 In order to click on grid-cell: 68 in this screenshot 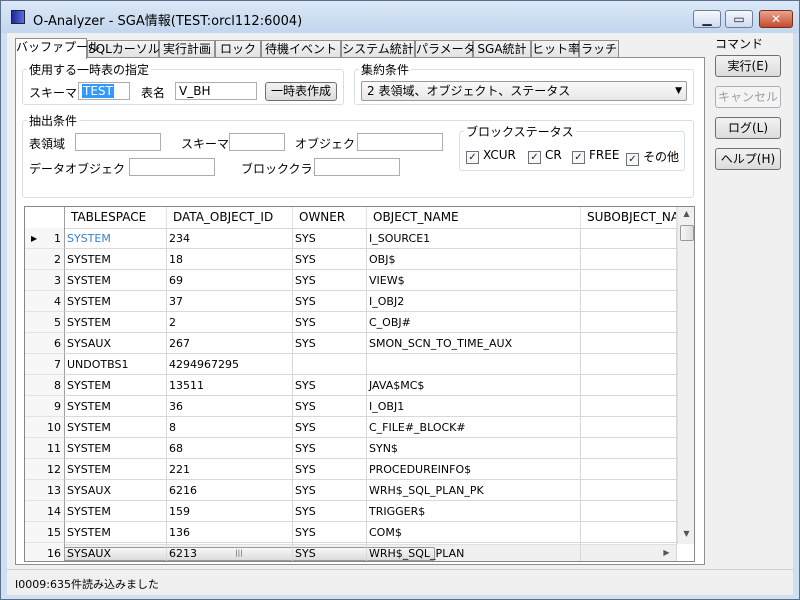, I will do `click(230, 448)`.